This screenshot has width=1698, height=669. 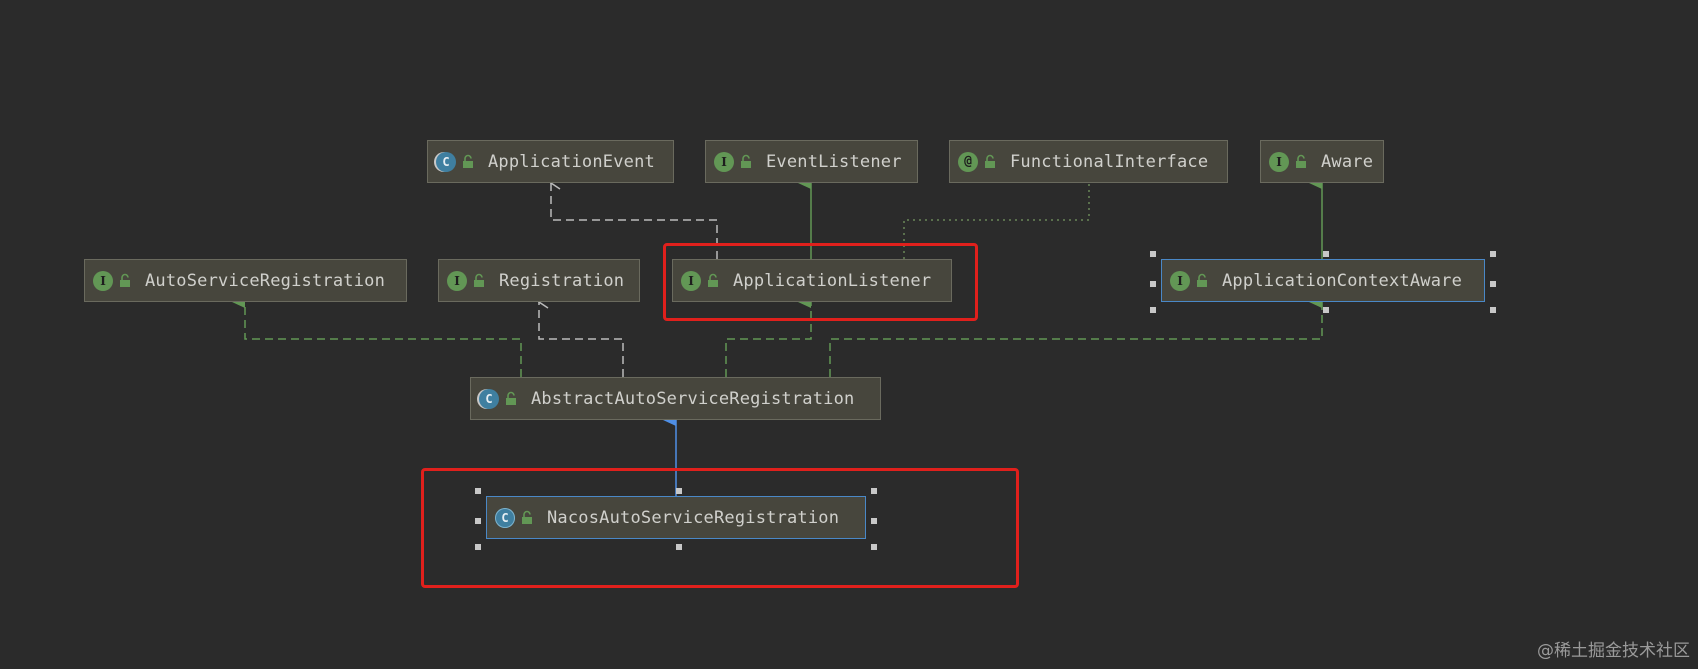 What do you see at coordinates (265, 280) in the screenshot?
I see `node-label: AutoServiceRegistration` at bounding box center [265, 280].